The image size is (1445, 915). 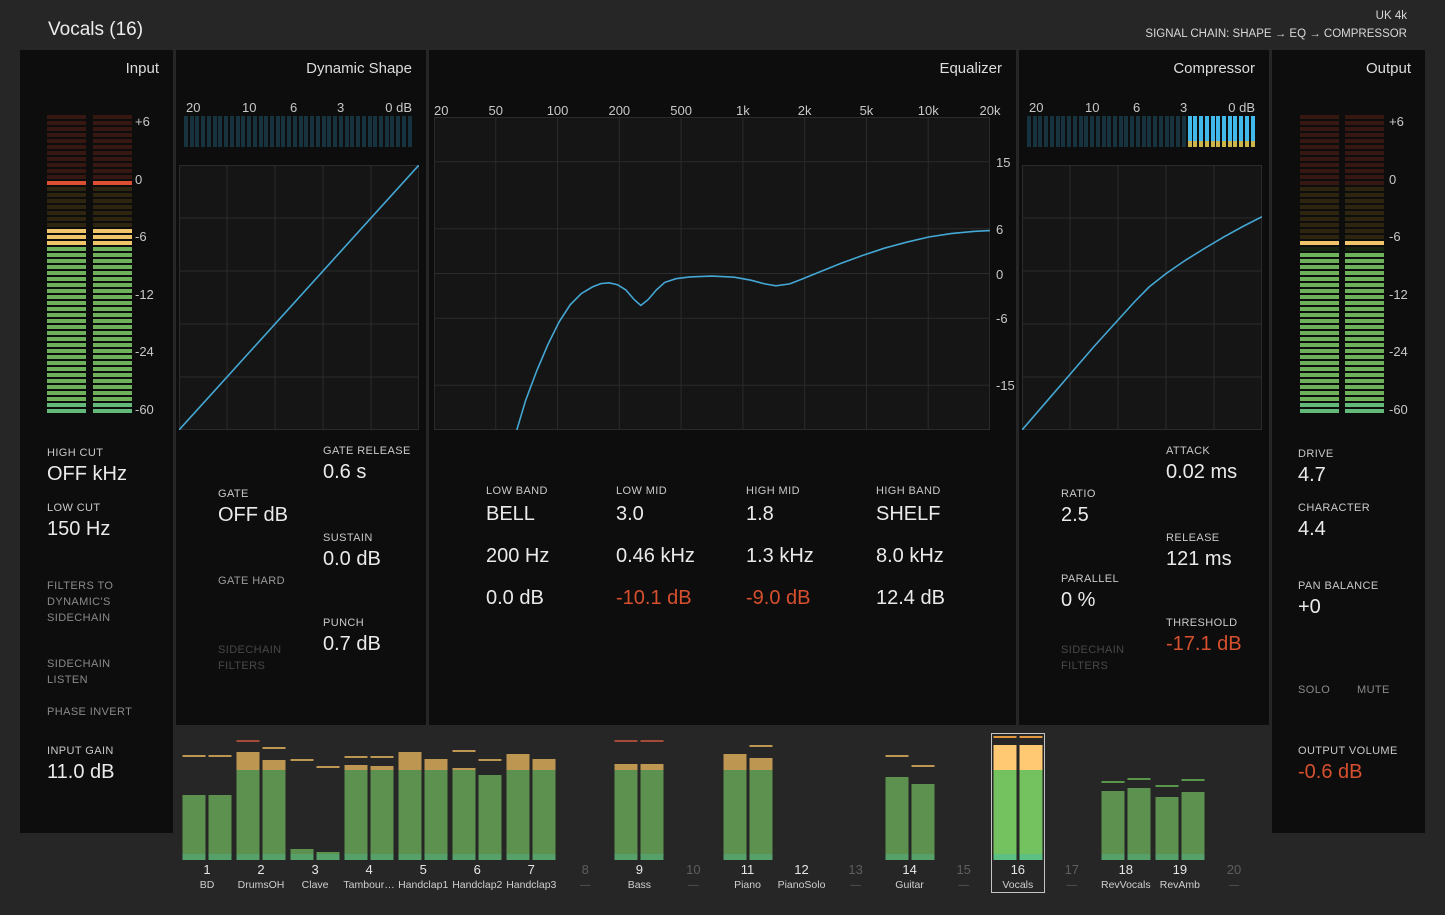 I want to click on high-cut-control: HIGH CUT OFF kHz, so click(x=87, y=466).